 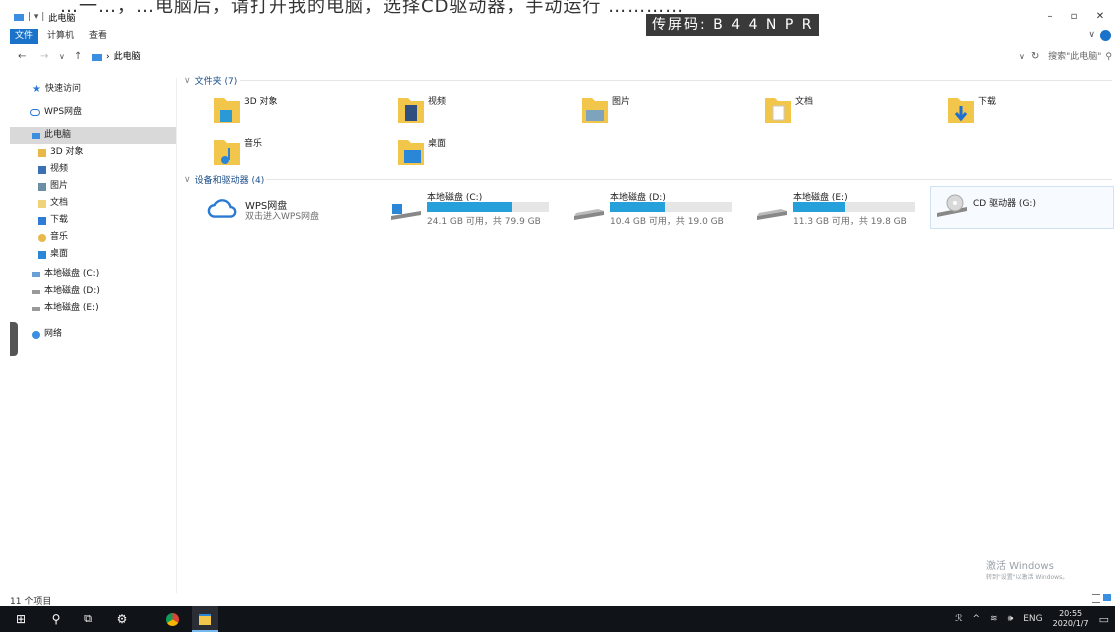 What do you see at coordinates (78, 57) in the screenshot?
I see `up-icon: ↑` at bounding box center [78, 57].